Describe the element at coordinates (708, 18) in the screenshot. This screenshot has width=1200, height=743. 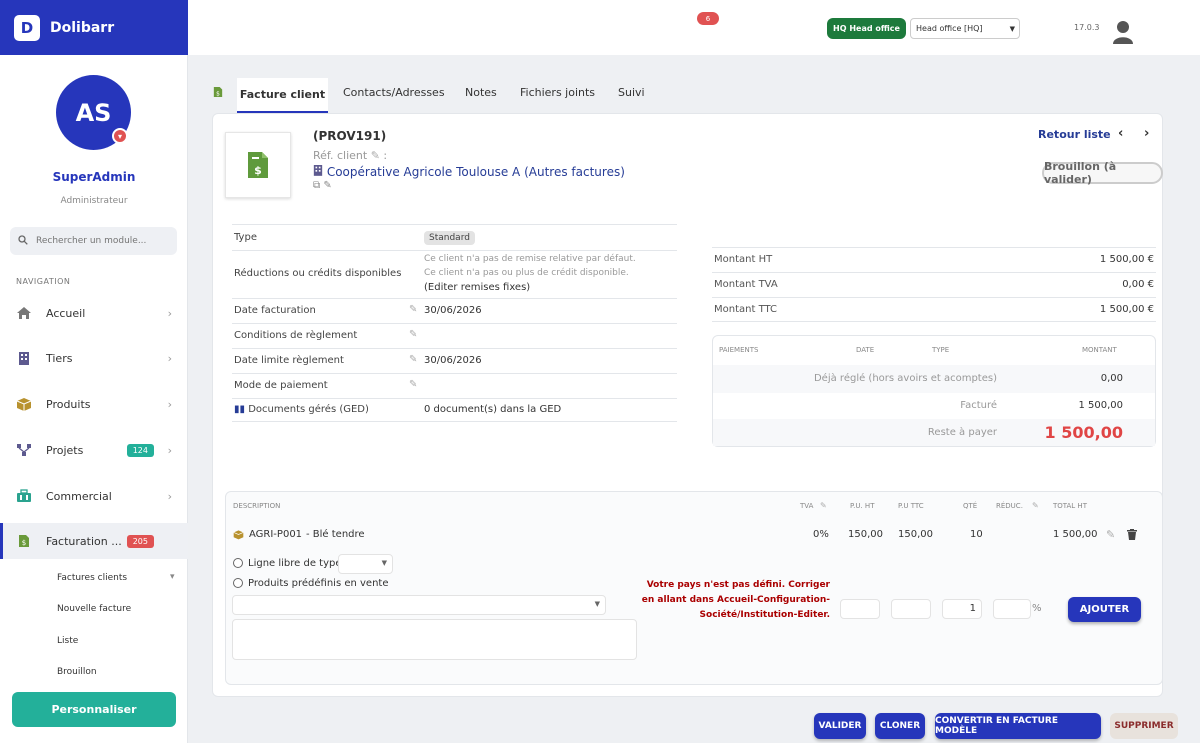
I see `notification-badge: 6` at that location.